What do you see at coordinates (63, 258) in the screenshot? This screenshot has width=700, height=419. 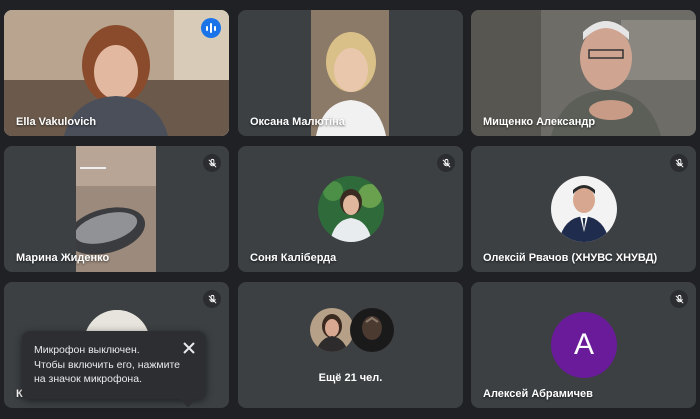 I see `participant-name: Марина Жиденко` at bounding box center [63, 258].